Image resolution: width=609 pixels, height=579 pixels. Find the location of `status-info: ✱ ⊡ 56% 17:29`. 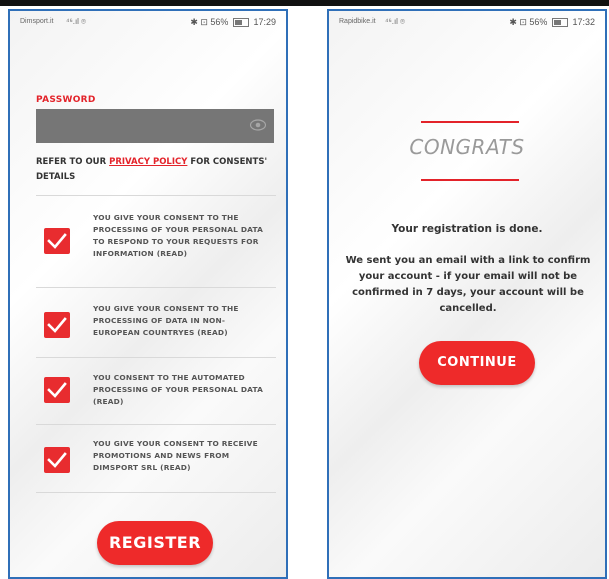

status-info: ✱ ⊡ 56% 17:29 is located at coordinates (233, 22).